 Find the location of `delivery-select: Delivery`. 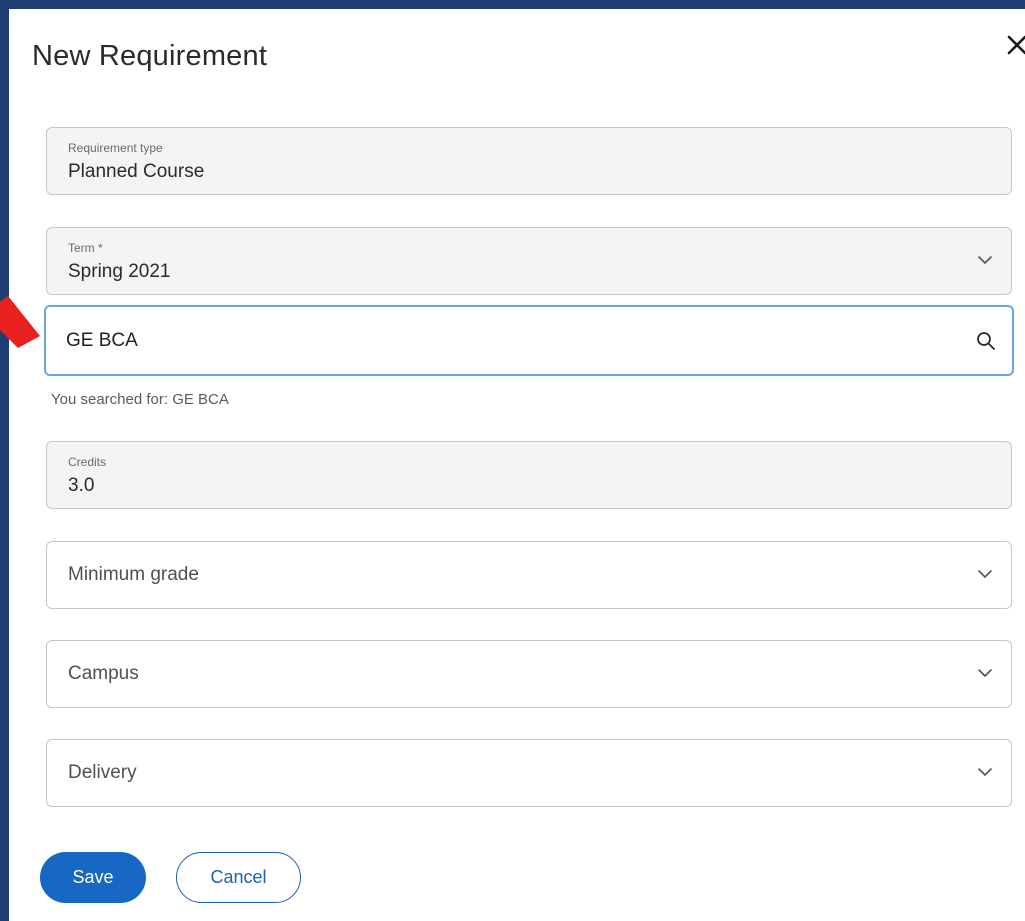

delivery-select: Delivery is located at coordinates (529, 773).